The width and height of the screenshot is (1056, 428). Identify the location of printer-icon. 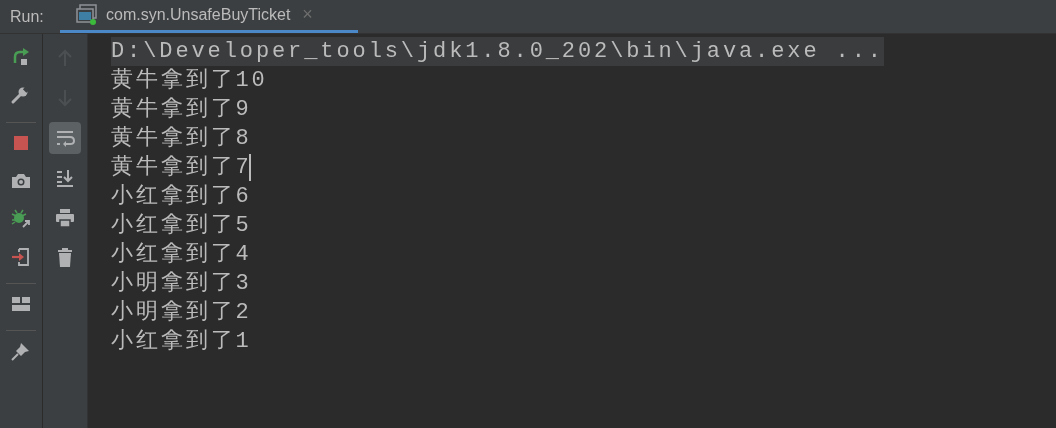
(65, 218).